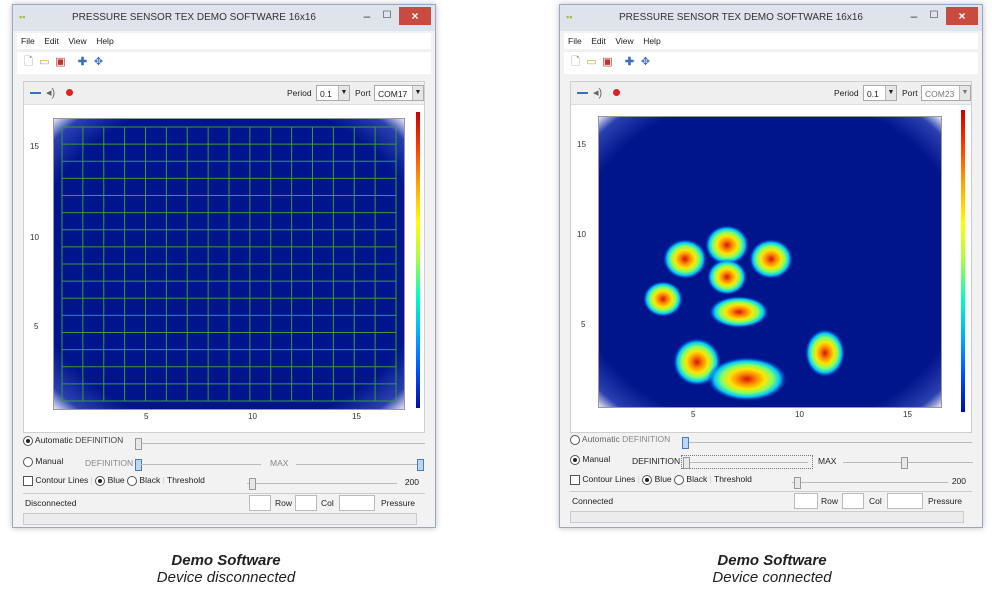 This screenshot has width=992, height=603. I want to click on window-title: PRESSURE SENSOR TEX DEMO SOFTWARE 16x16, so click(194, 17).